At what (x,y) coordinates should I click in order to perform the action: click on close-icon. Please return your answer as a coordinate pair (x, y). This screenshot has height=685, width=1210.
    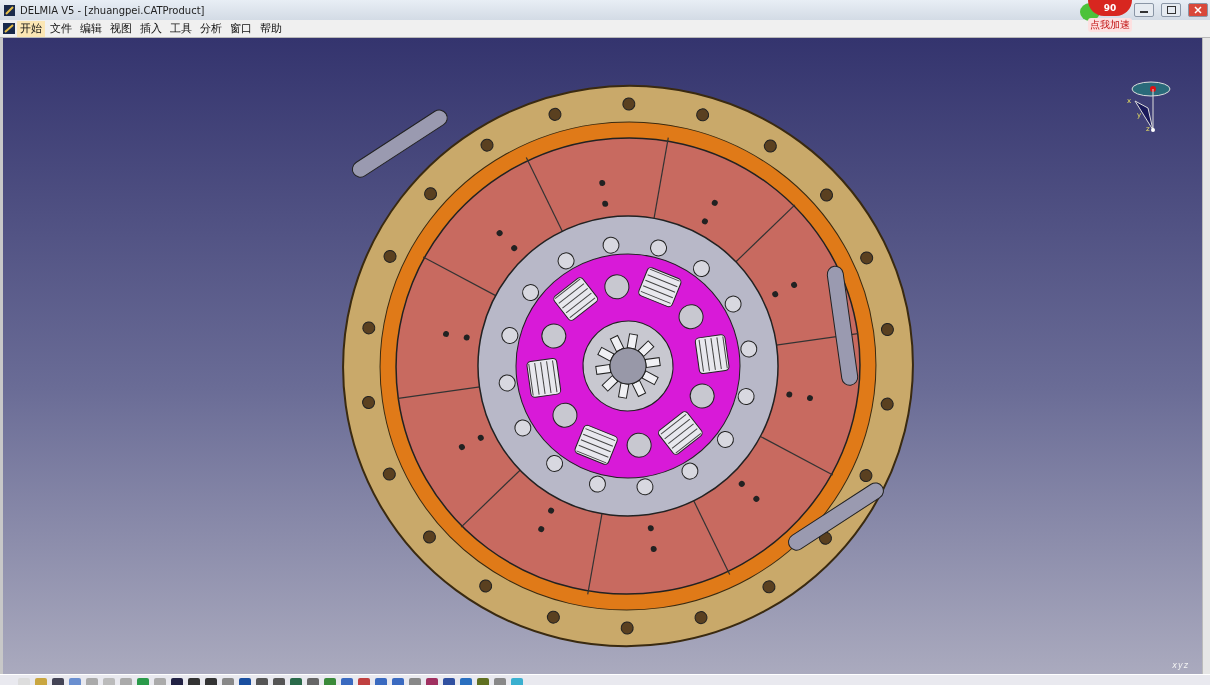
    Looking at the image, I should click on (1198, 10).